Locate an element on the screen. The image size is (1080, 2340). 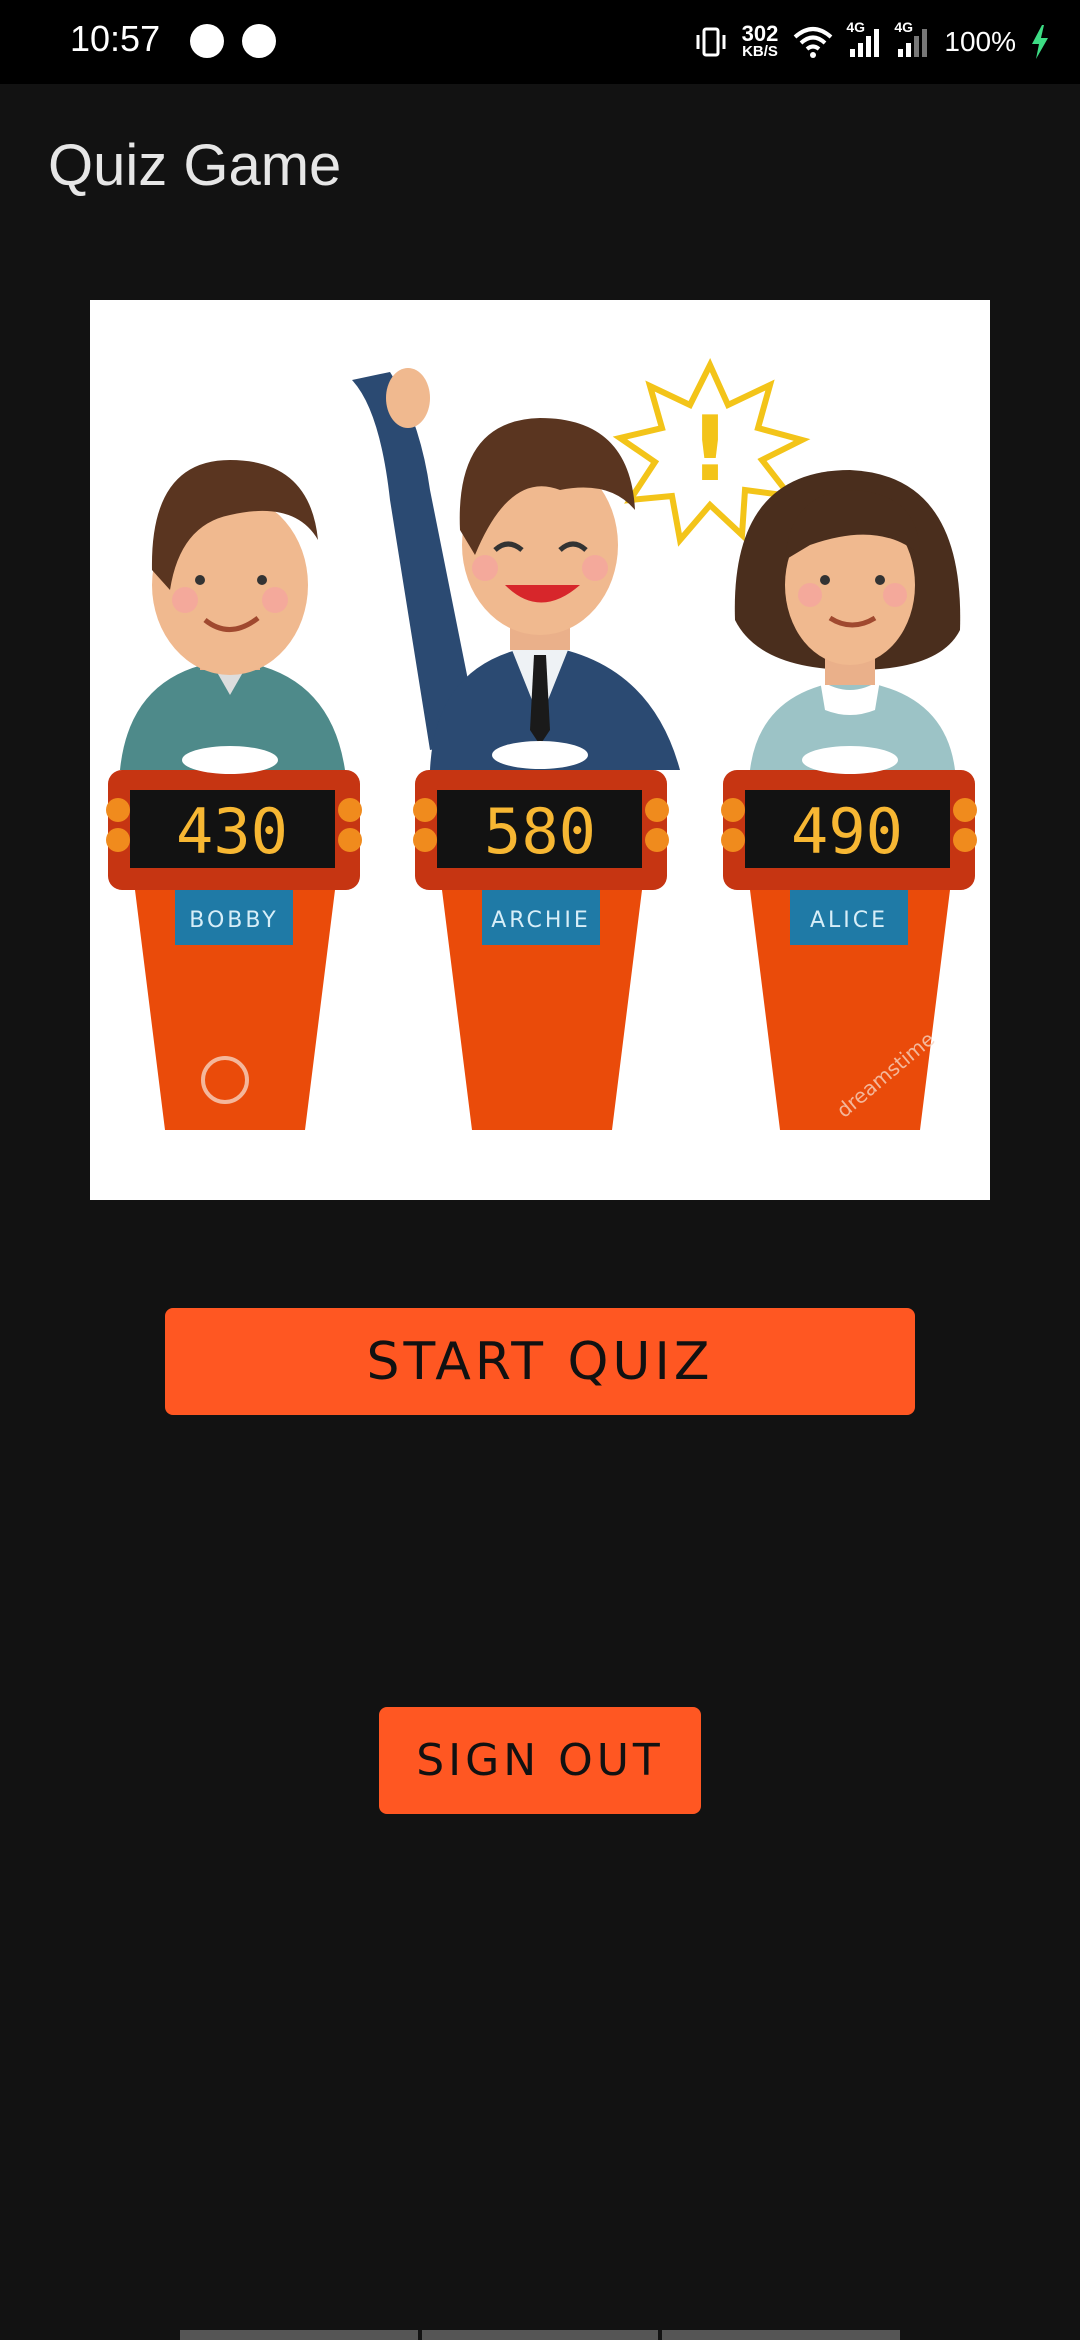
signal-2-label: 4G is located at coordinates (904, 27).